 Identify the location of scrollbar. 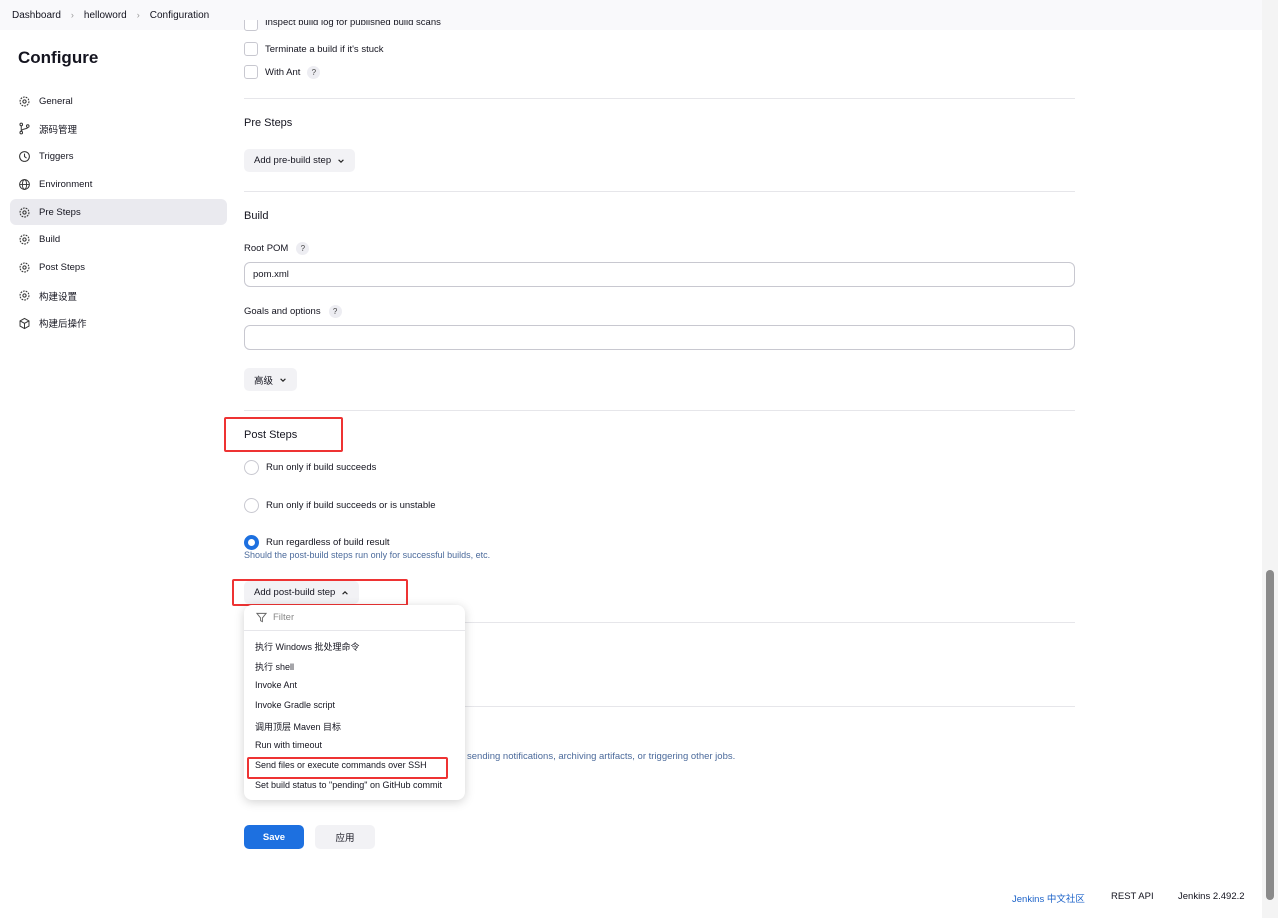
(1270, 459).